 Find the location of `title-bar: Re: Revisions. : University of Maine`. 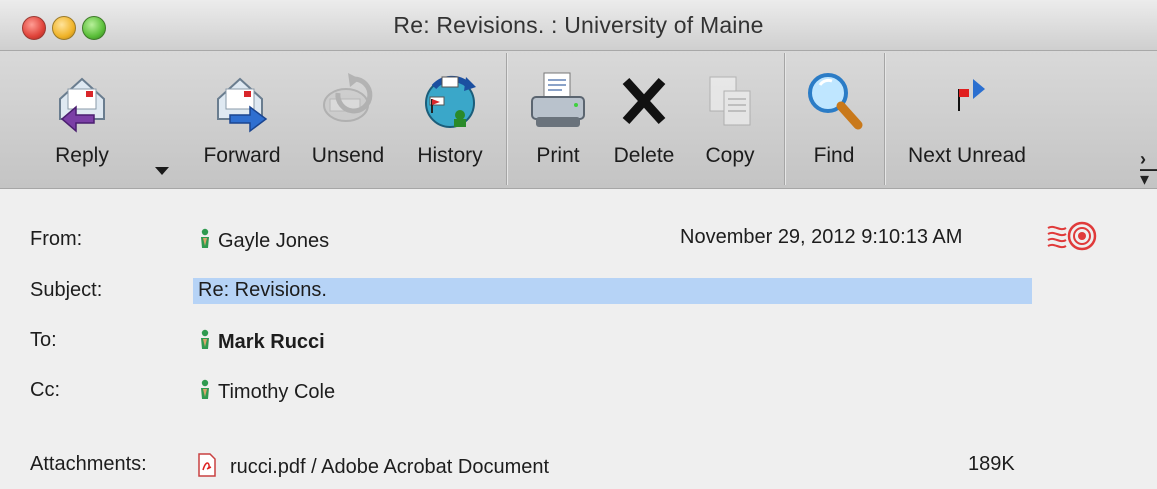

title-bar: Re: Revisions. : University of Maine is located at coordinates (578, 25).